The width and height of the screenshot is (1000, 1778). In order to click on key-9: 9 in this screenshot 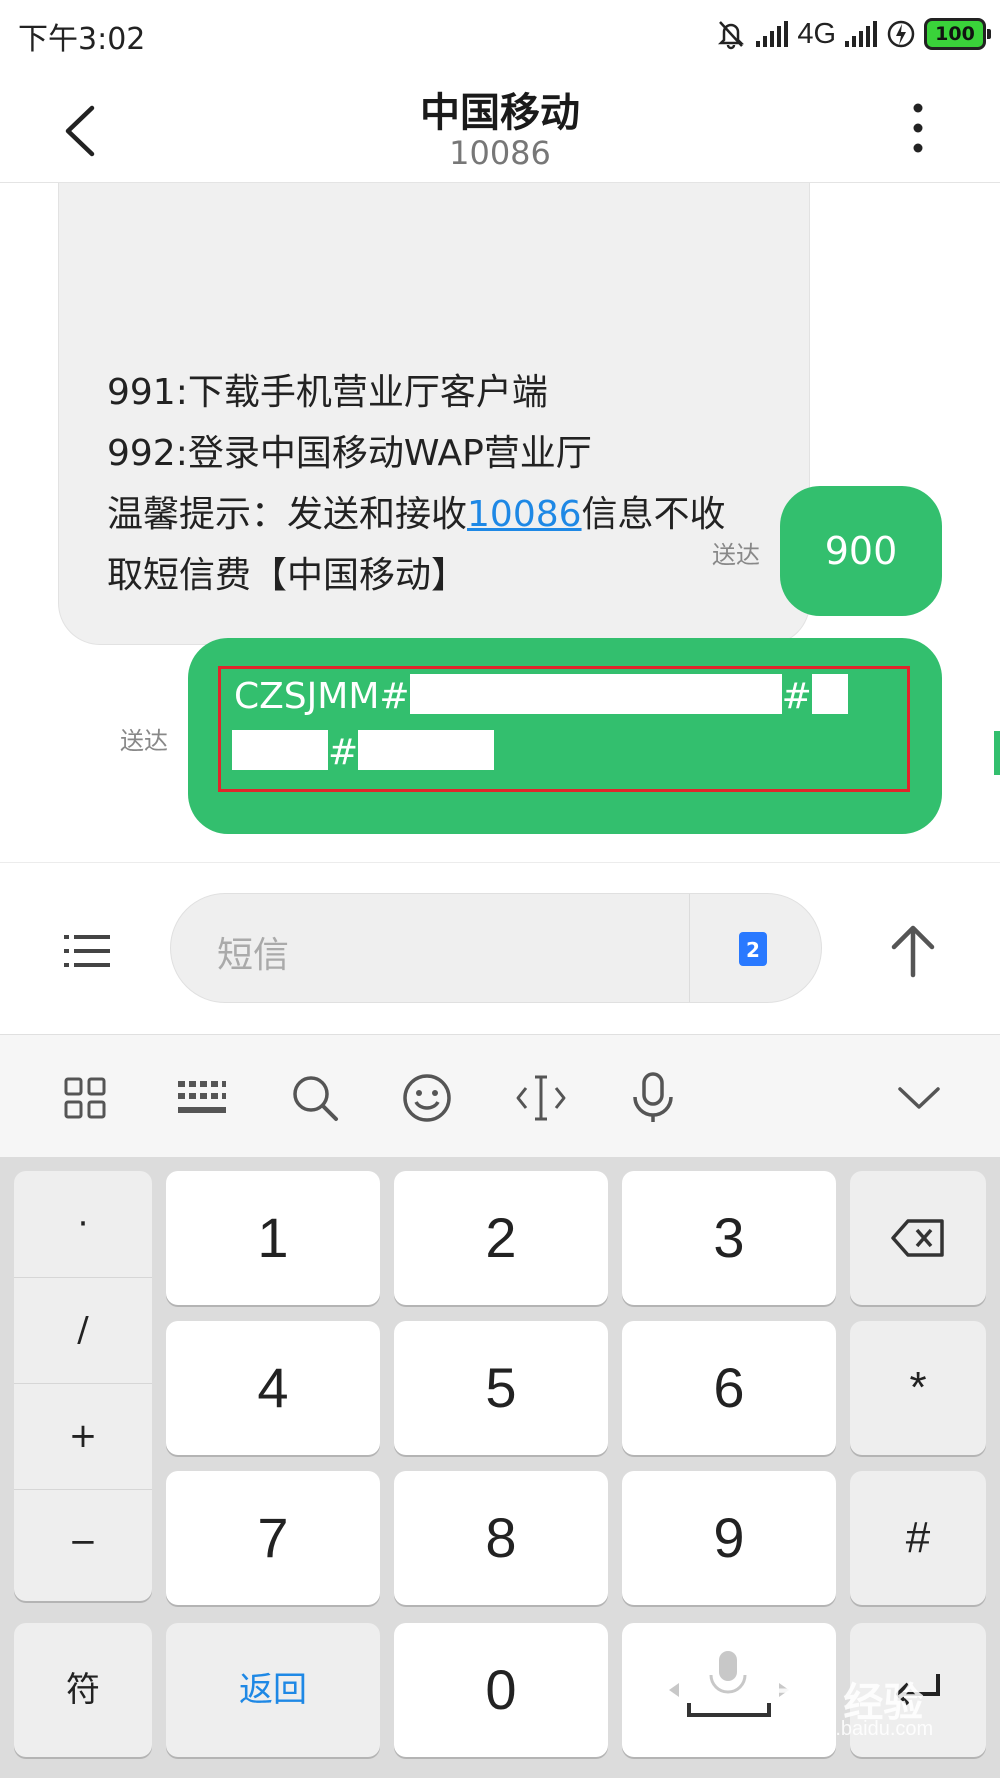, I will do `click(729, 1538)`.